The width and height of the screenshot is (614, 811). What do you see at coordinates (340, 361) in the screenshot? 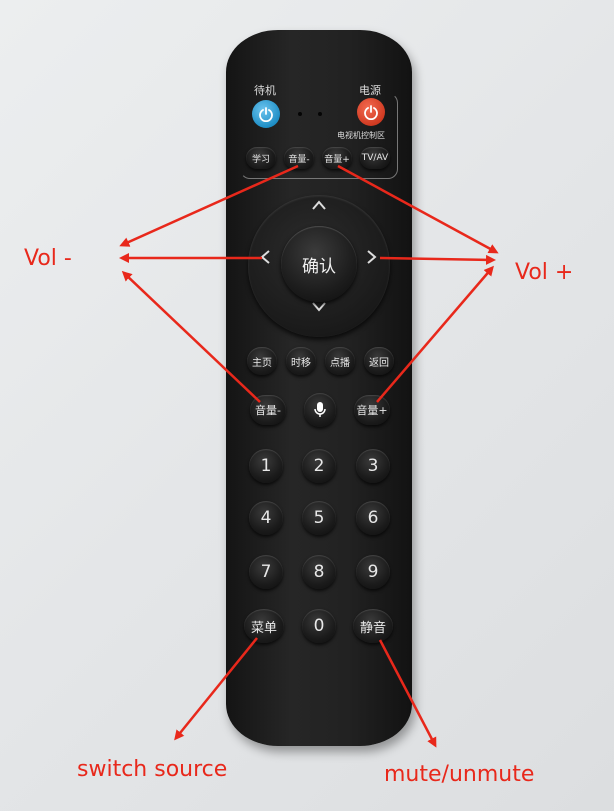
I see `vod-button: 点播` at bounding box center [340, 361].